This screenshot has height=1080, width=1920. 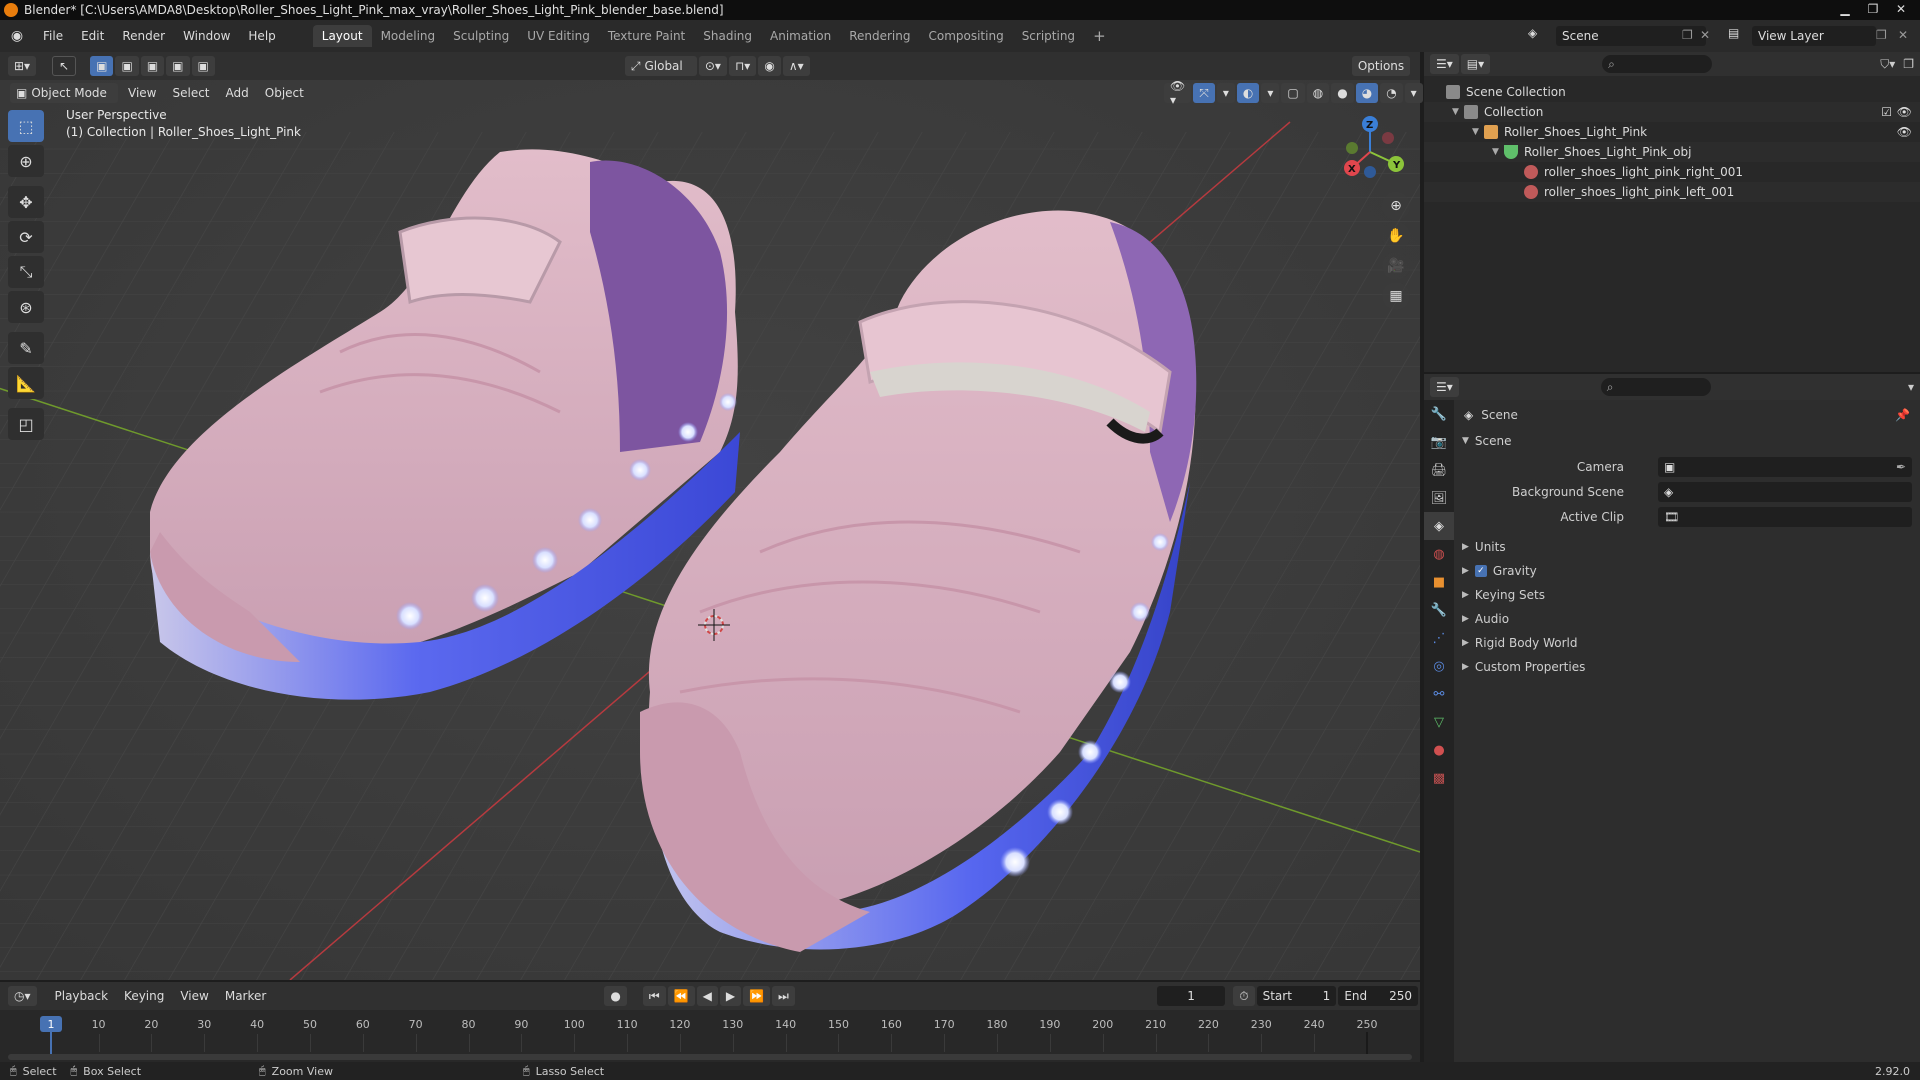 What do you see at coordinates (742, 66) in the screenshot?
I see `snap-icon: ⊓▾` at bounding box center [742, 66].